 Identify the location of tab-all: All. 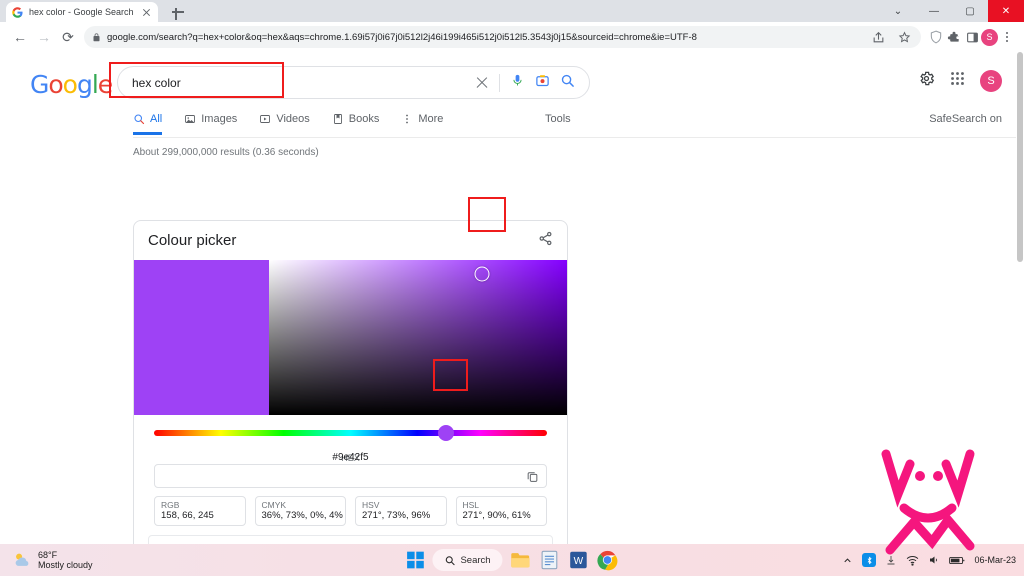
(148, 124).